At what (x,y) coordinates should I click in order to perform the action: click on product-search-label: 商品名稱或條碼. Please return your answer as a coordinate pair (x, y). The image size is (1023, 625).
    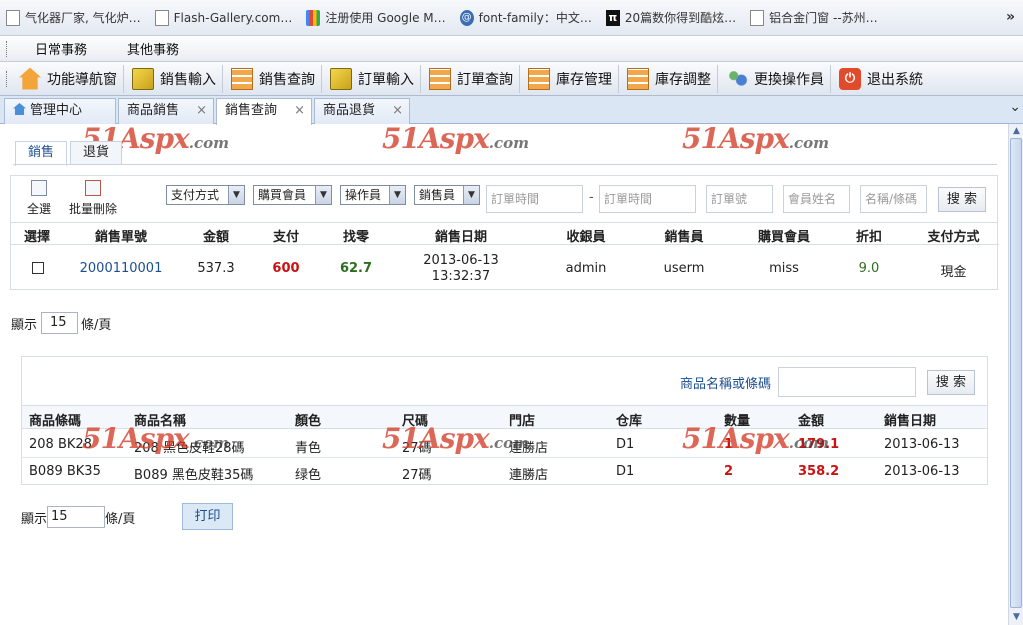
    Looking at the image, I should click on (726, 384).